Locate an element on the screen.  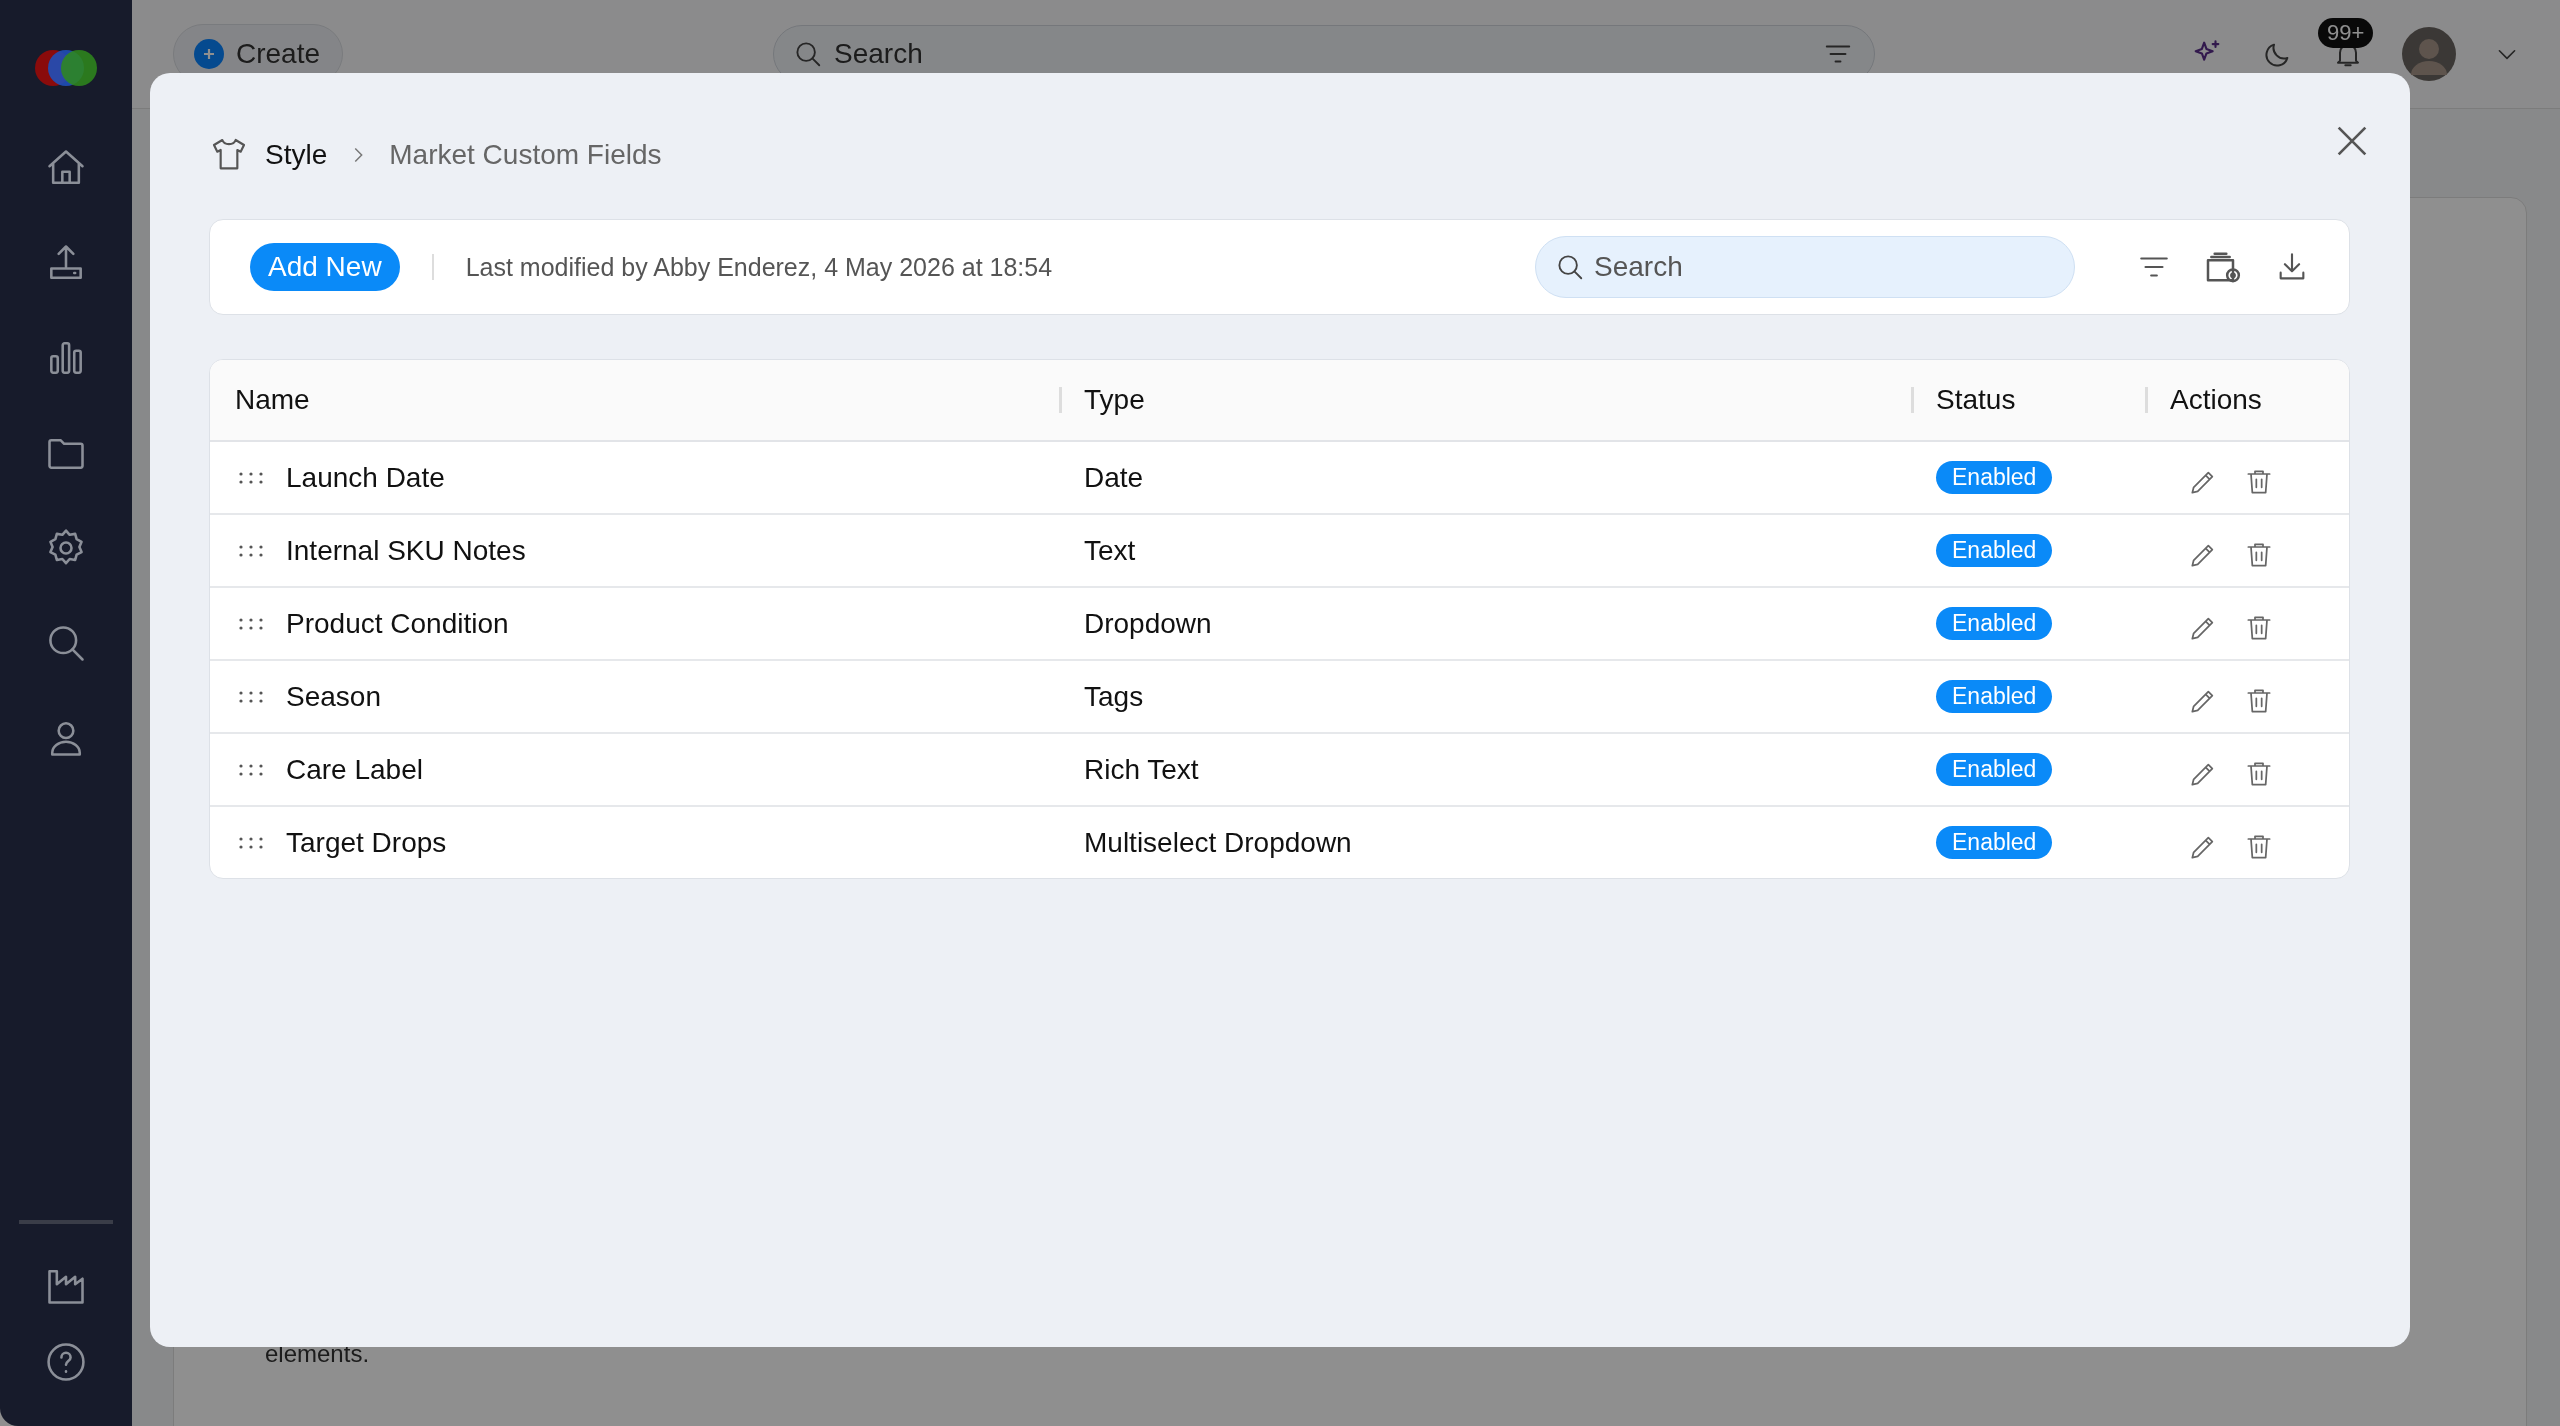
table-cell: Target Drops is located at coordinates (366, 842).